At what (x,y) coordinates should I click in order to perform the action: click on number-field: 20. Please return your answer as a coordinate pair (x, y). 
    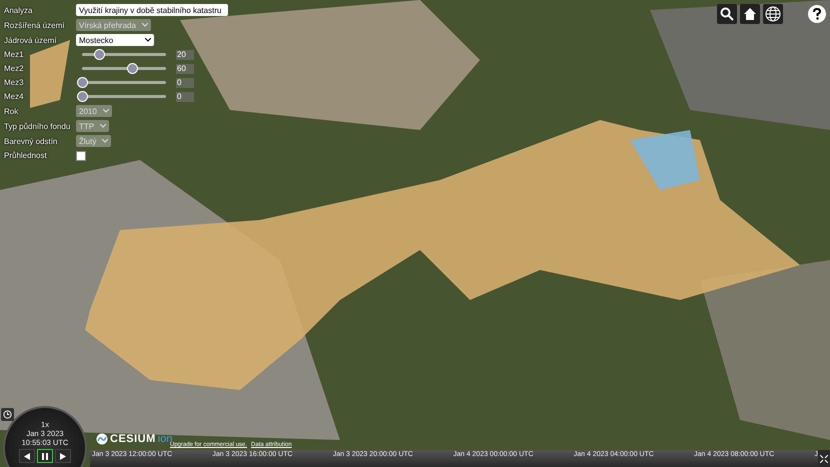
    Looking at the image, I should click on (185, 55).